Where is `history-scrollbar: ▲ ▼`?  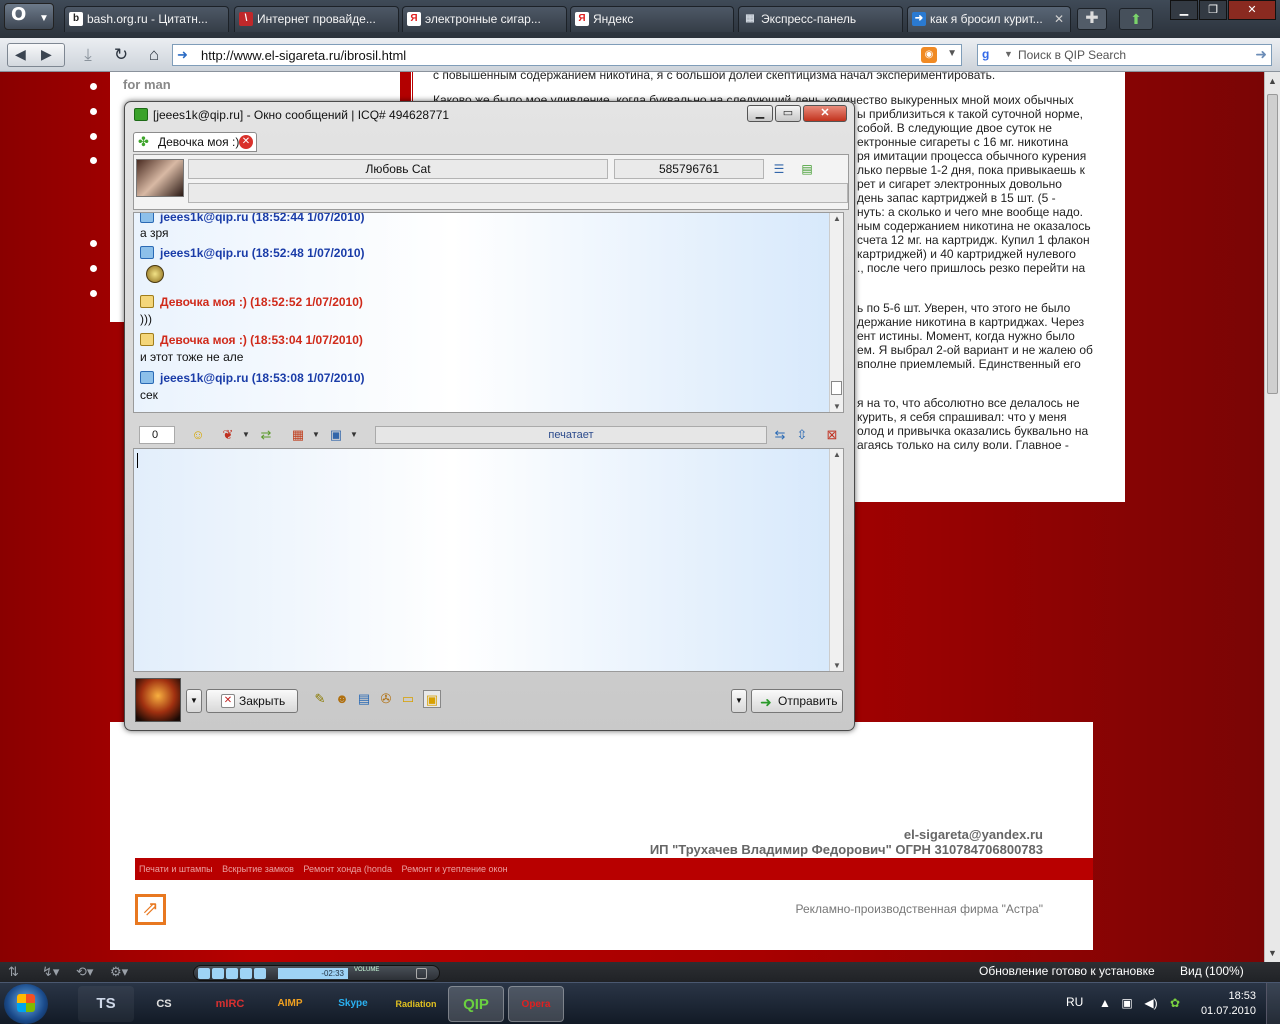 history-scrollbar: ▲ ▼ is located at coordinates (836, 312).